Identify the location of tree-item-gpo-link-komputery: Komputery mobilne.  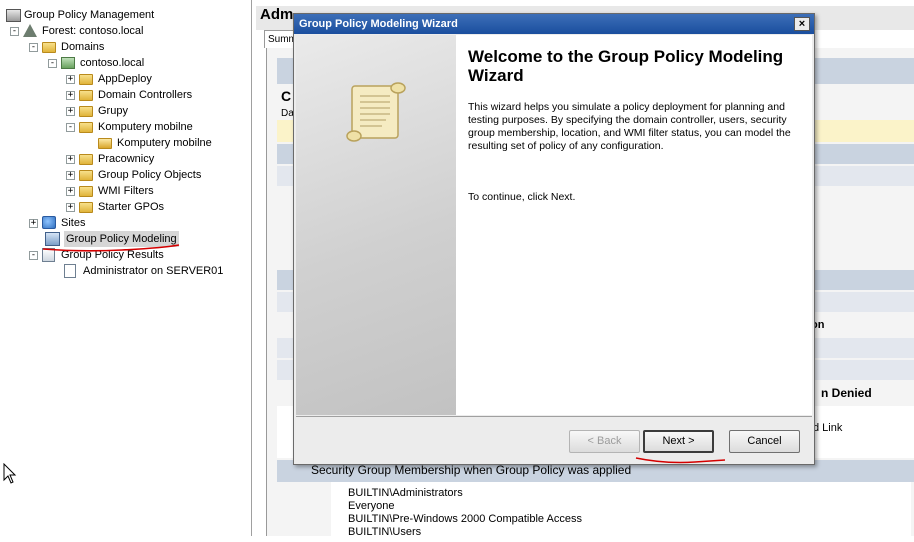
(155, 143).